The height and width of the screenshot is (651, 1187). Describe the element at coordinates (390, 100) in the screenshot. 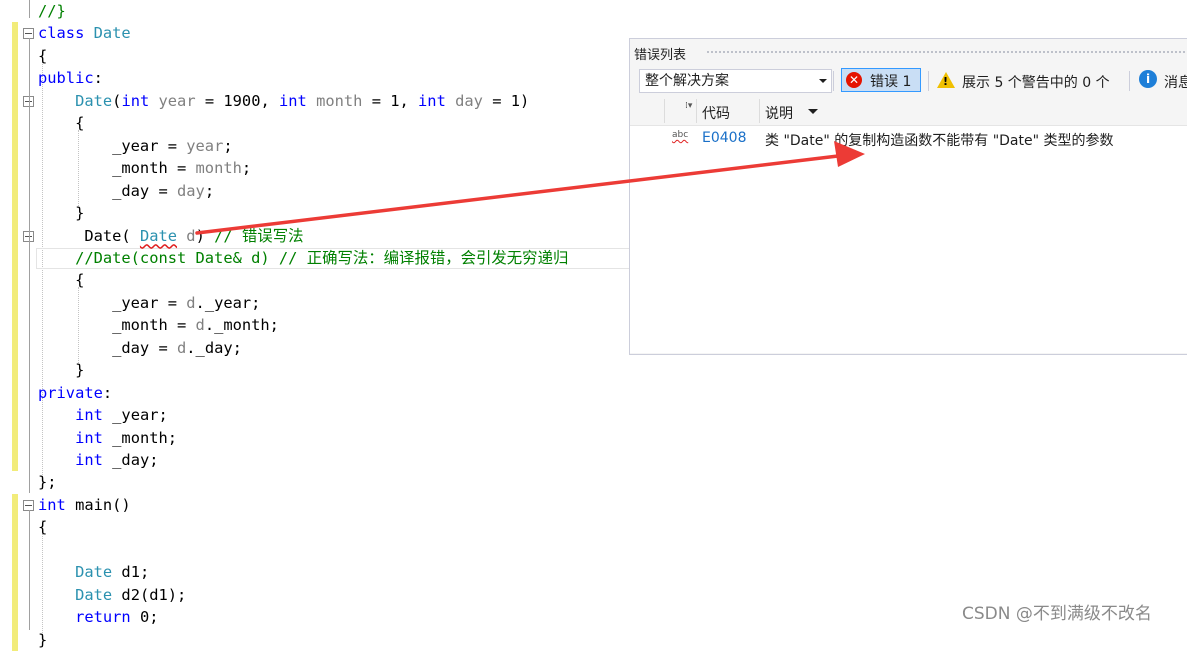

I see `code-token: = 1,` at that location.